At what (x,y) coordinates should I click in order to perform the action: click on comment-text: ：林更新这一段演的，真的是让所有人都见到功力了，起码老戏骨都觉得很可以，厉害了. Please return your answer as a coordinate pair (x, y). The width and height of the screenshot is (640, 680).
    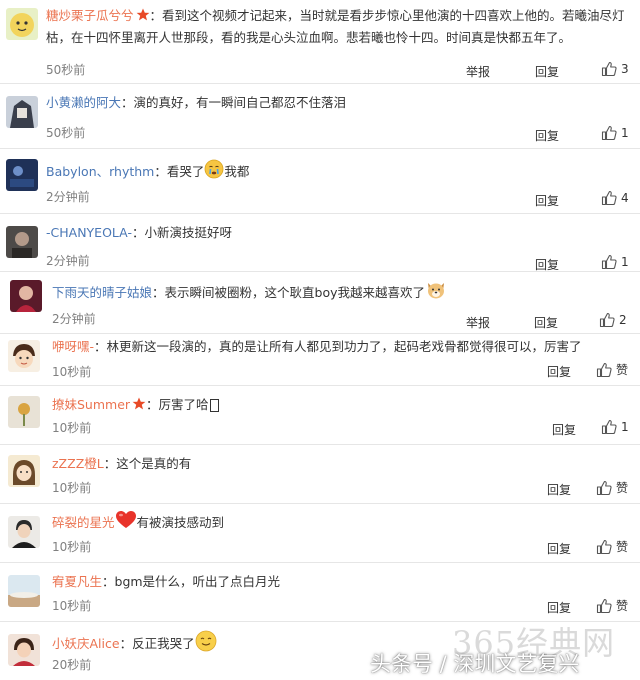
    Looking at the image, I should click on (338, 346).